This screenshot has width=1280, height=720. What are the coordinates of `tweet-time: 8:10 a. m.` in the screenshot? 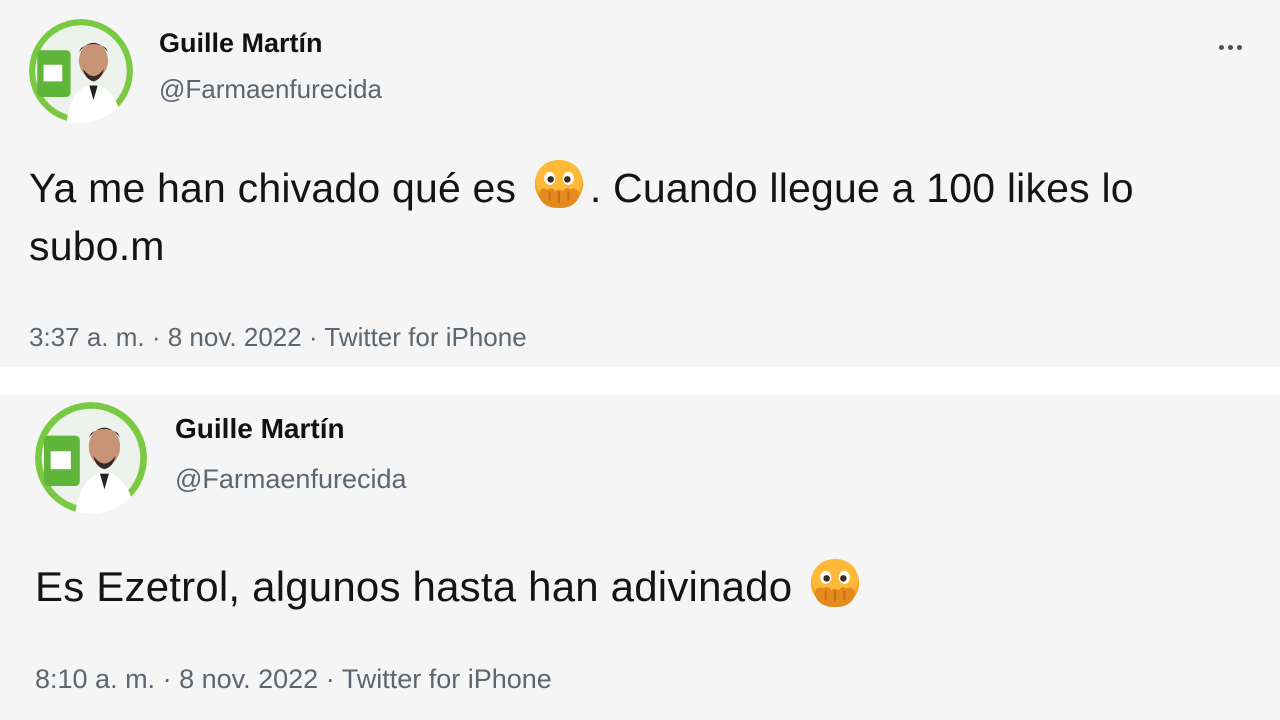 It's located at (95, 679).